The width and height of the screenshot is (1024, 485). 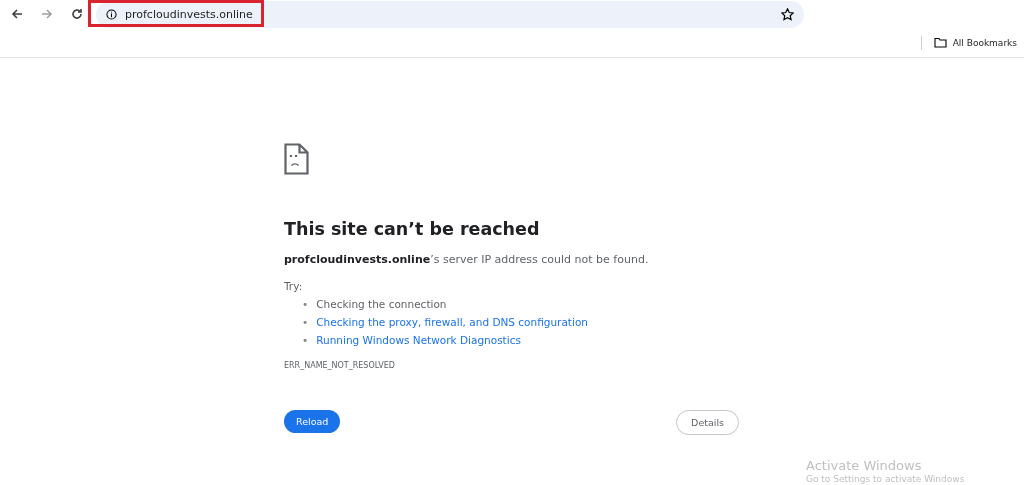 I want to click on star-icon, so click(x=787, y=14).